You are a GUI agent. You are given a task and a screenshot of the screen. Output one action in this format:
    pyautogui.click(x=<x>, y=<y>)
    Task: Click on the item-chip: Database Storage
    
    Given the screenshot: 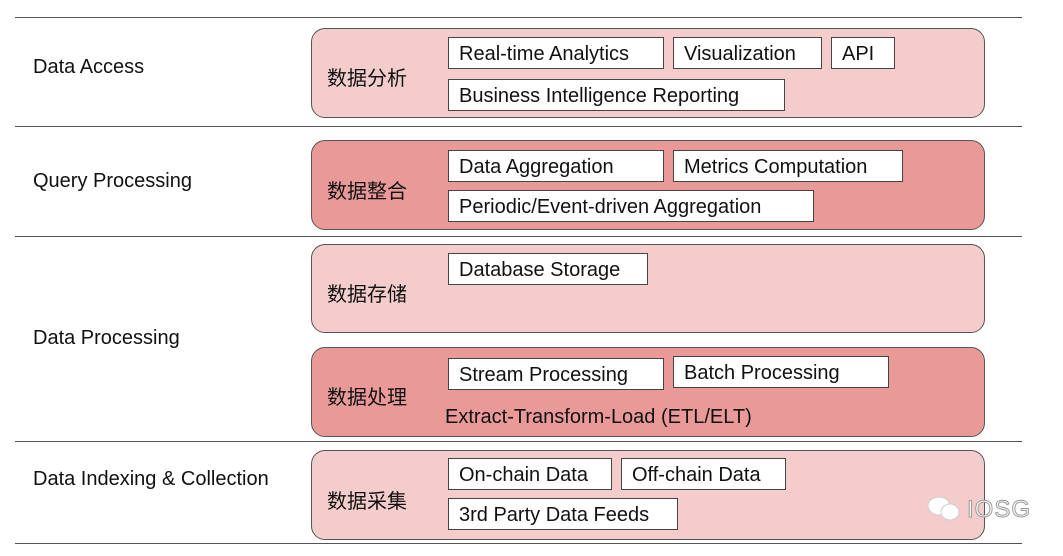 What is the action you would take?
    pyautogui.click(x=548, y=269)
    